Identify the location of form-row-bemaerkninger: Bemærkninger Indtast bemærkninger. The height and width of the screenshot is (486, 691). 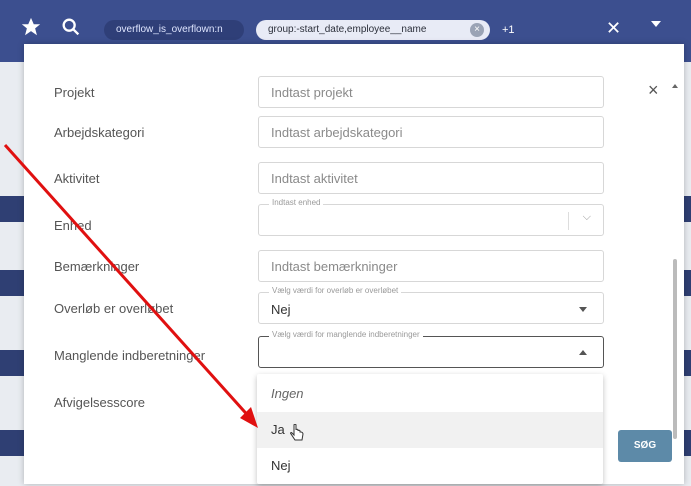
(344, 267).